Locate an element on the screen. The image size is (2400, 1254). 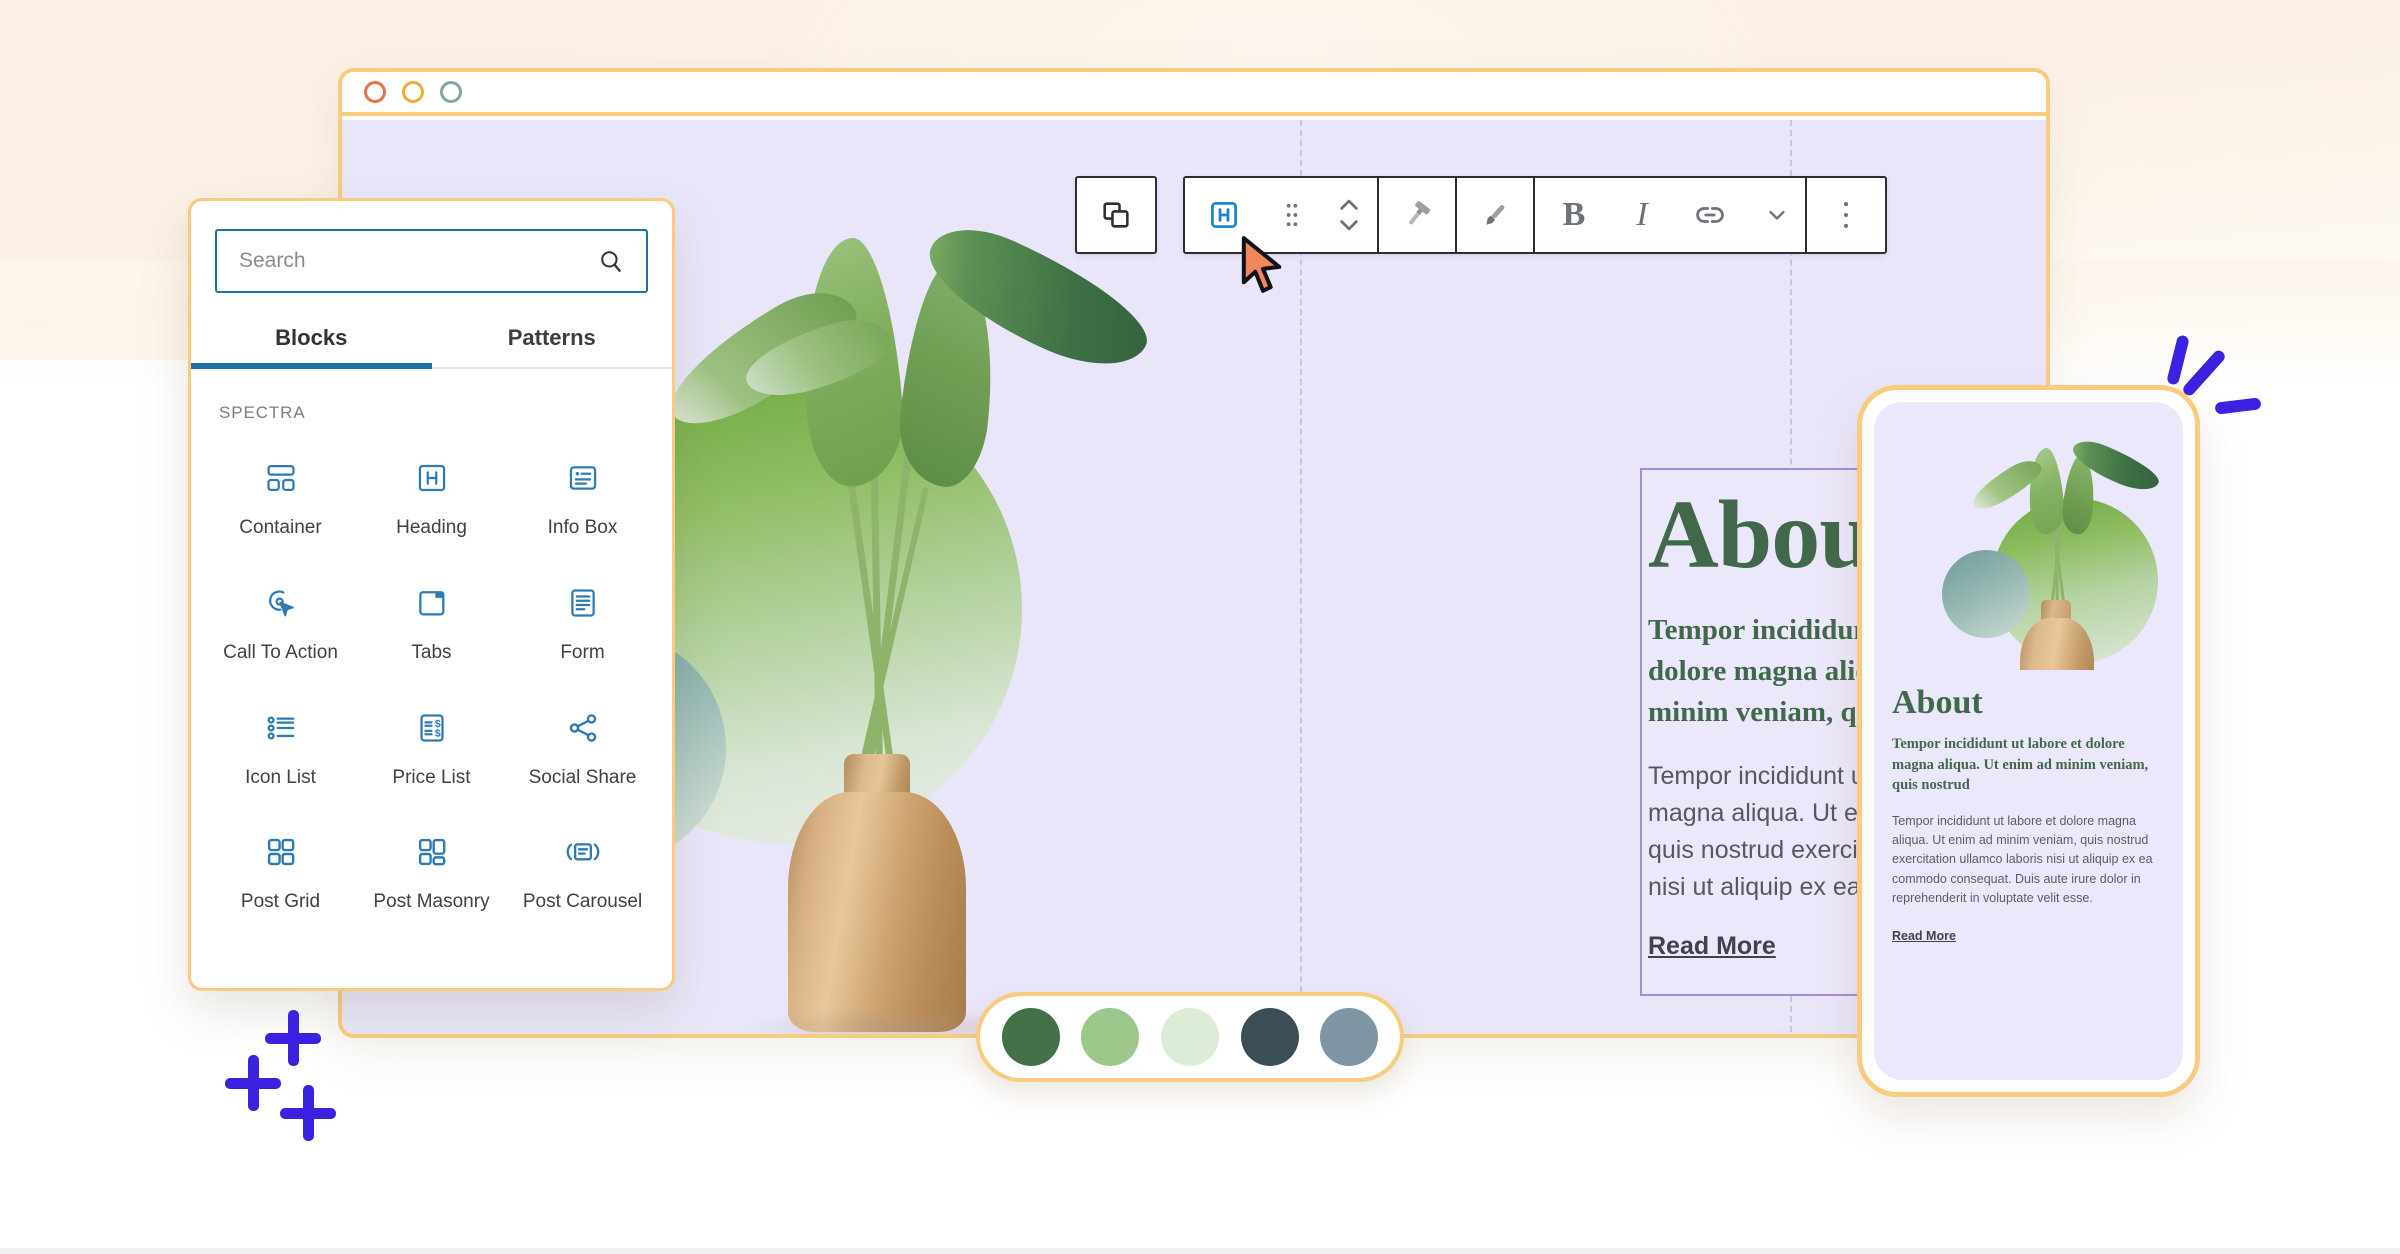
swatch-blue-gray is located at coordinates (1349, 1037).